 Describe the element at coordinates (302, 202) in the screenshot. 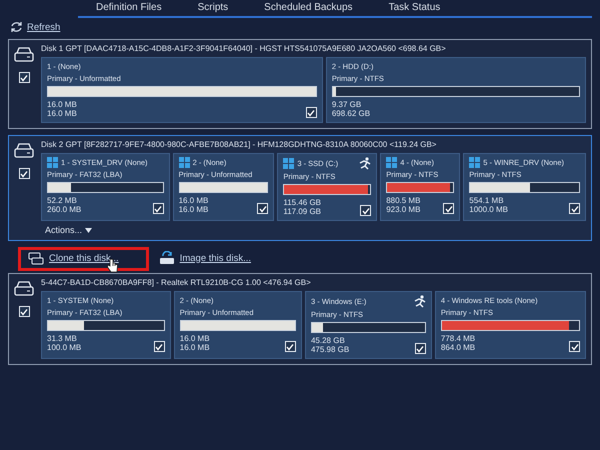

I see `used-size: 115.46 GB` at that location.